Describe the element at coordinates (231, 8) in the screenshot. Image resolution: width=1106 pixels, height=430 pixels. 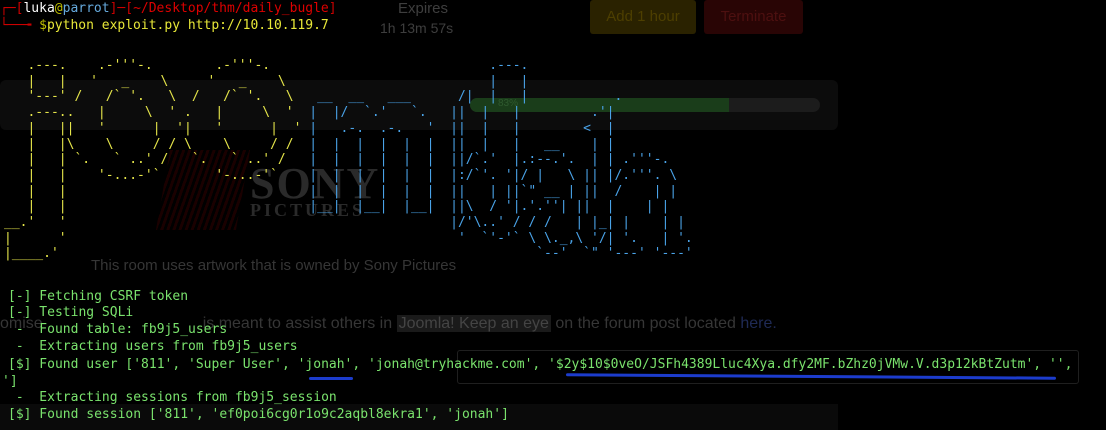
I see `prompt-path: ~/Desktop/thm/daily_bugle` at that location.